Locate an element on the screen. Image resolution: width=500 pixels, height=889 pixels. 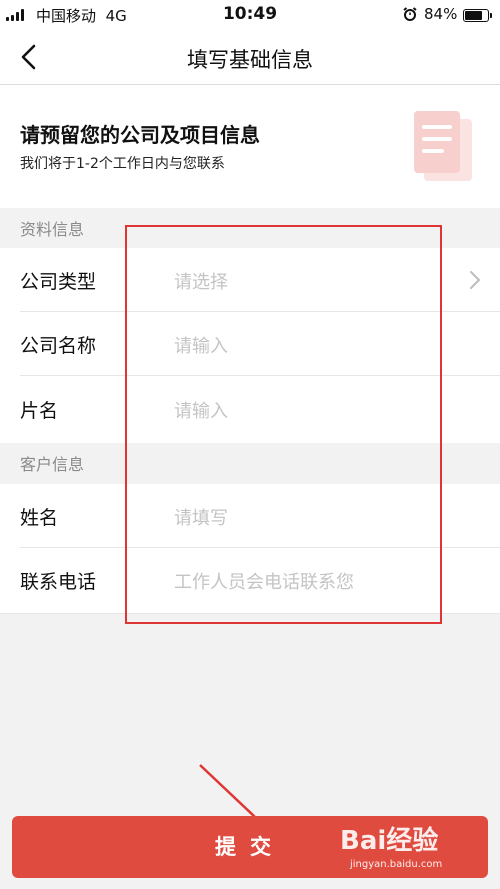
film-title-row: 片名 请输入 is located at coordinates (250, 409).